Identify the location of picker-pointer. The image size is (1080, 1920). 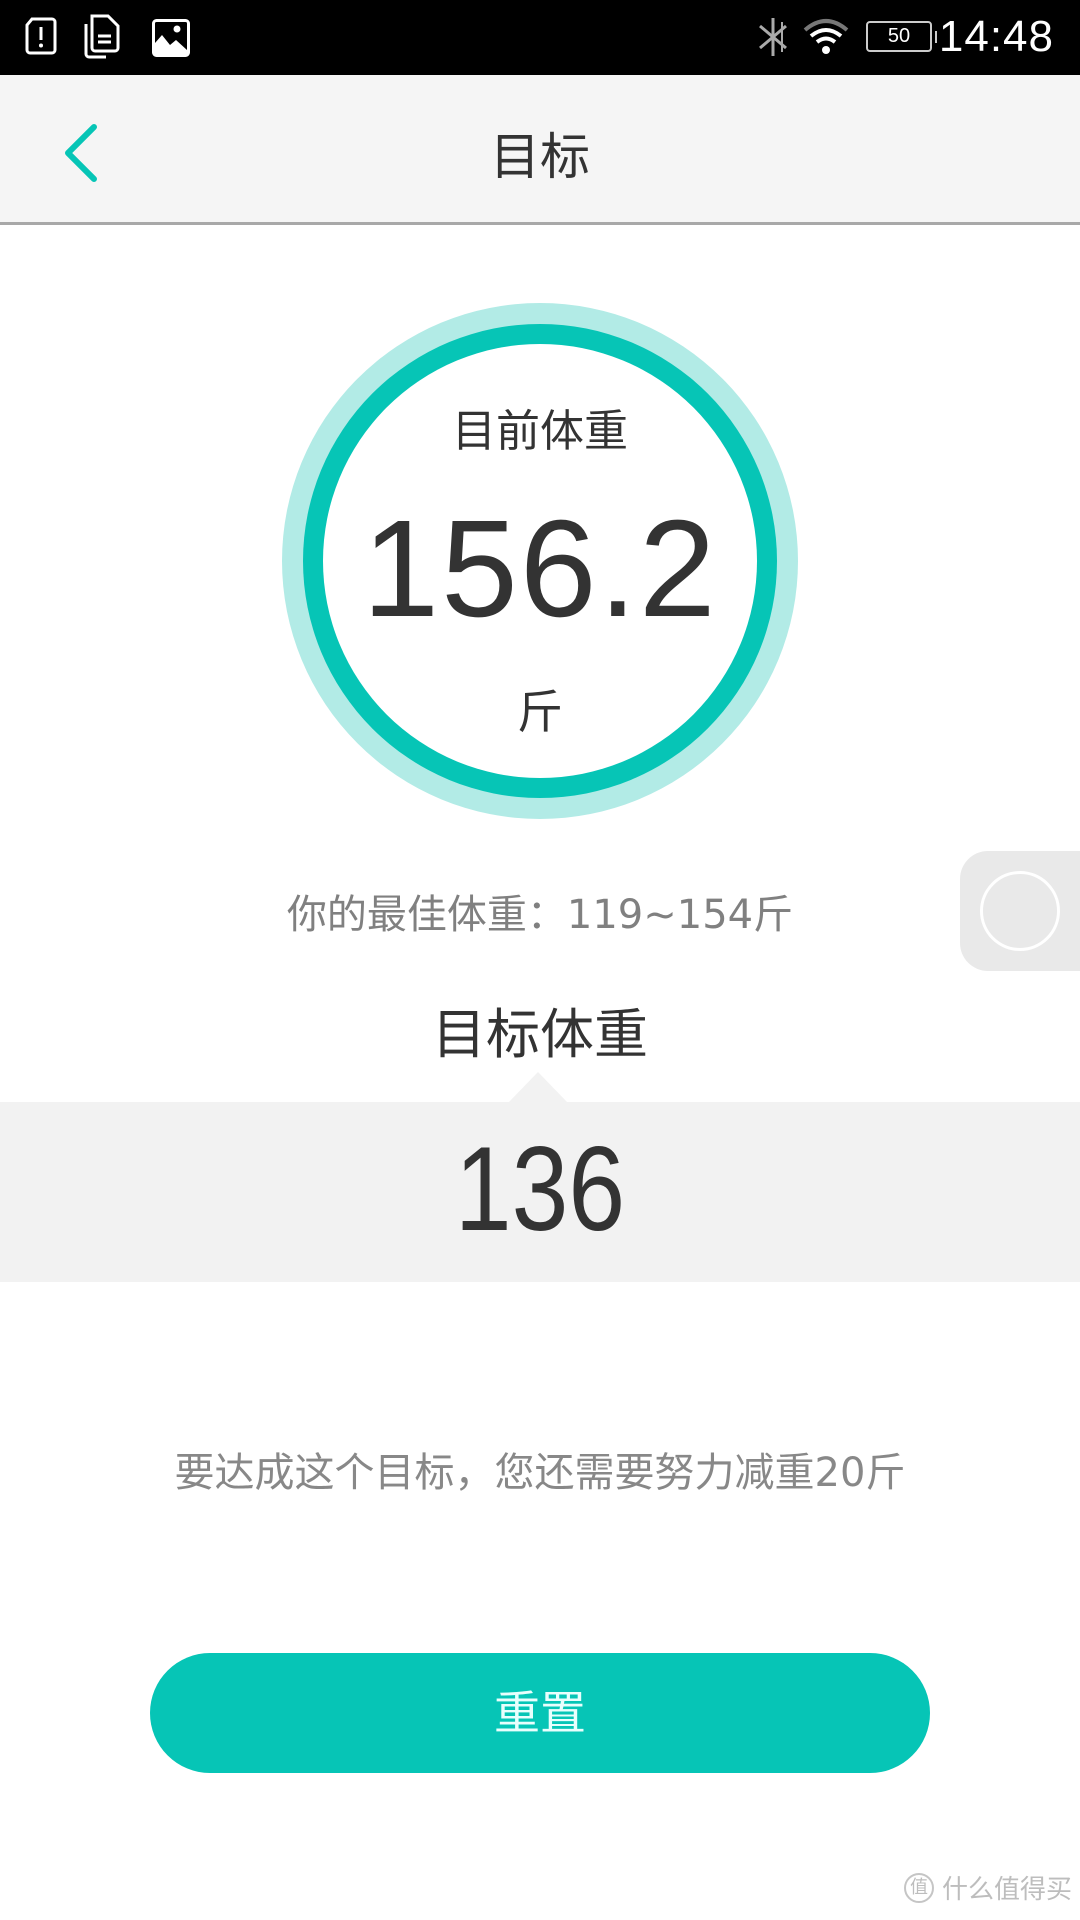
(538, 1087).